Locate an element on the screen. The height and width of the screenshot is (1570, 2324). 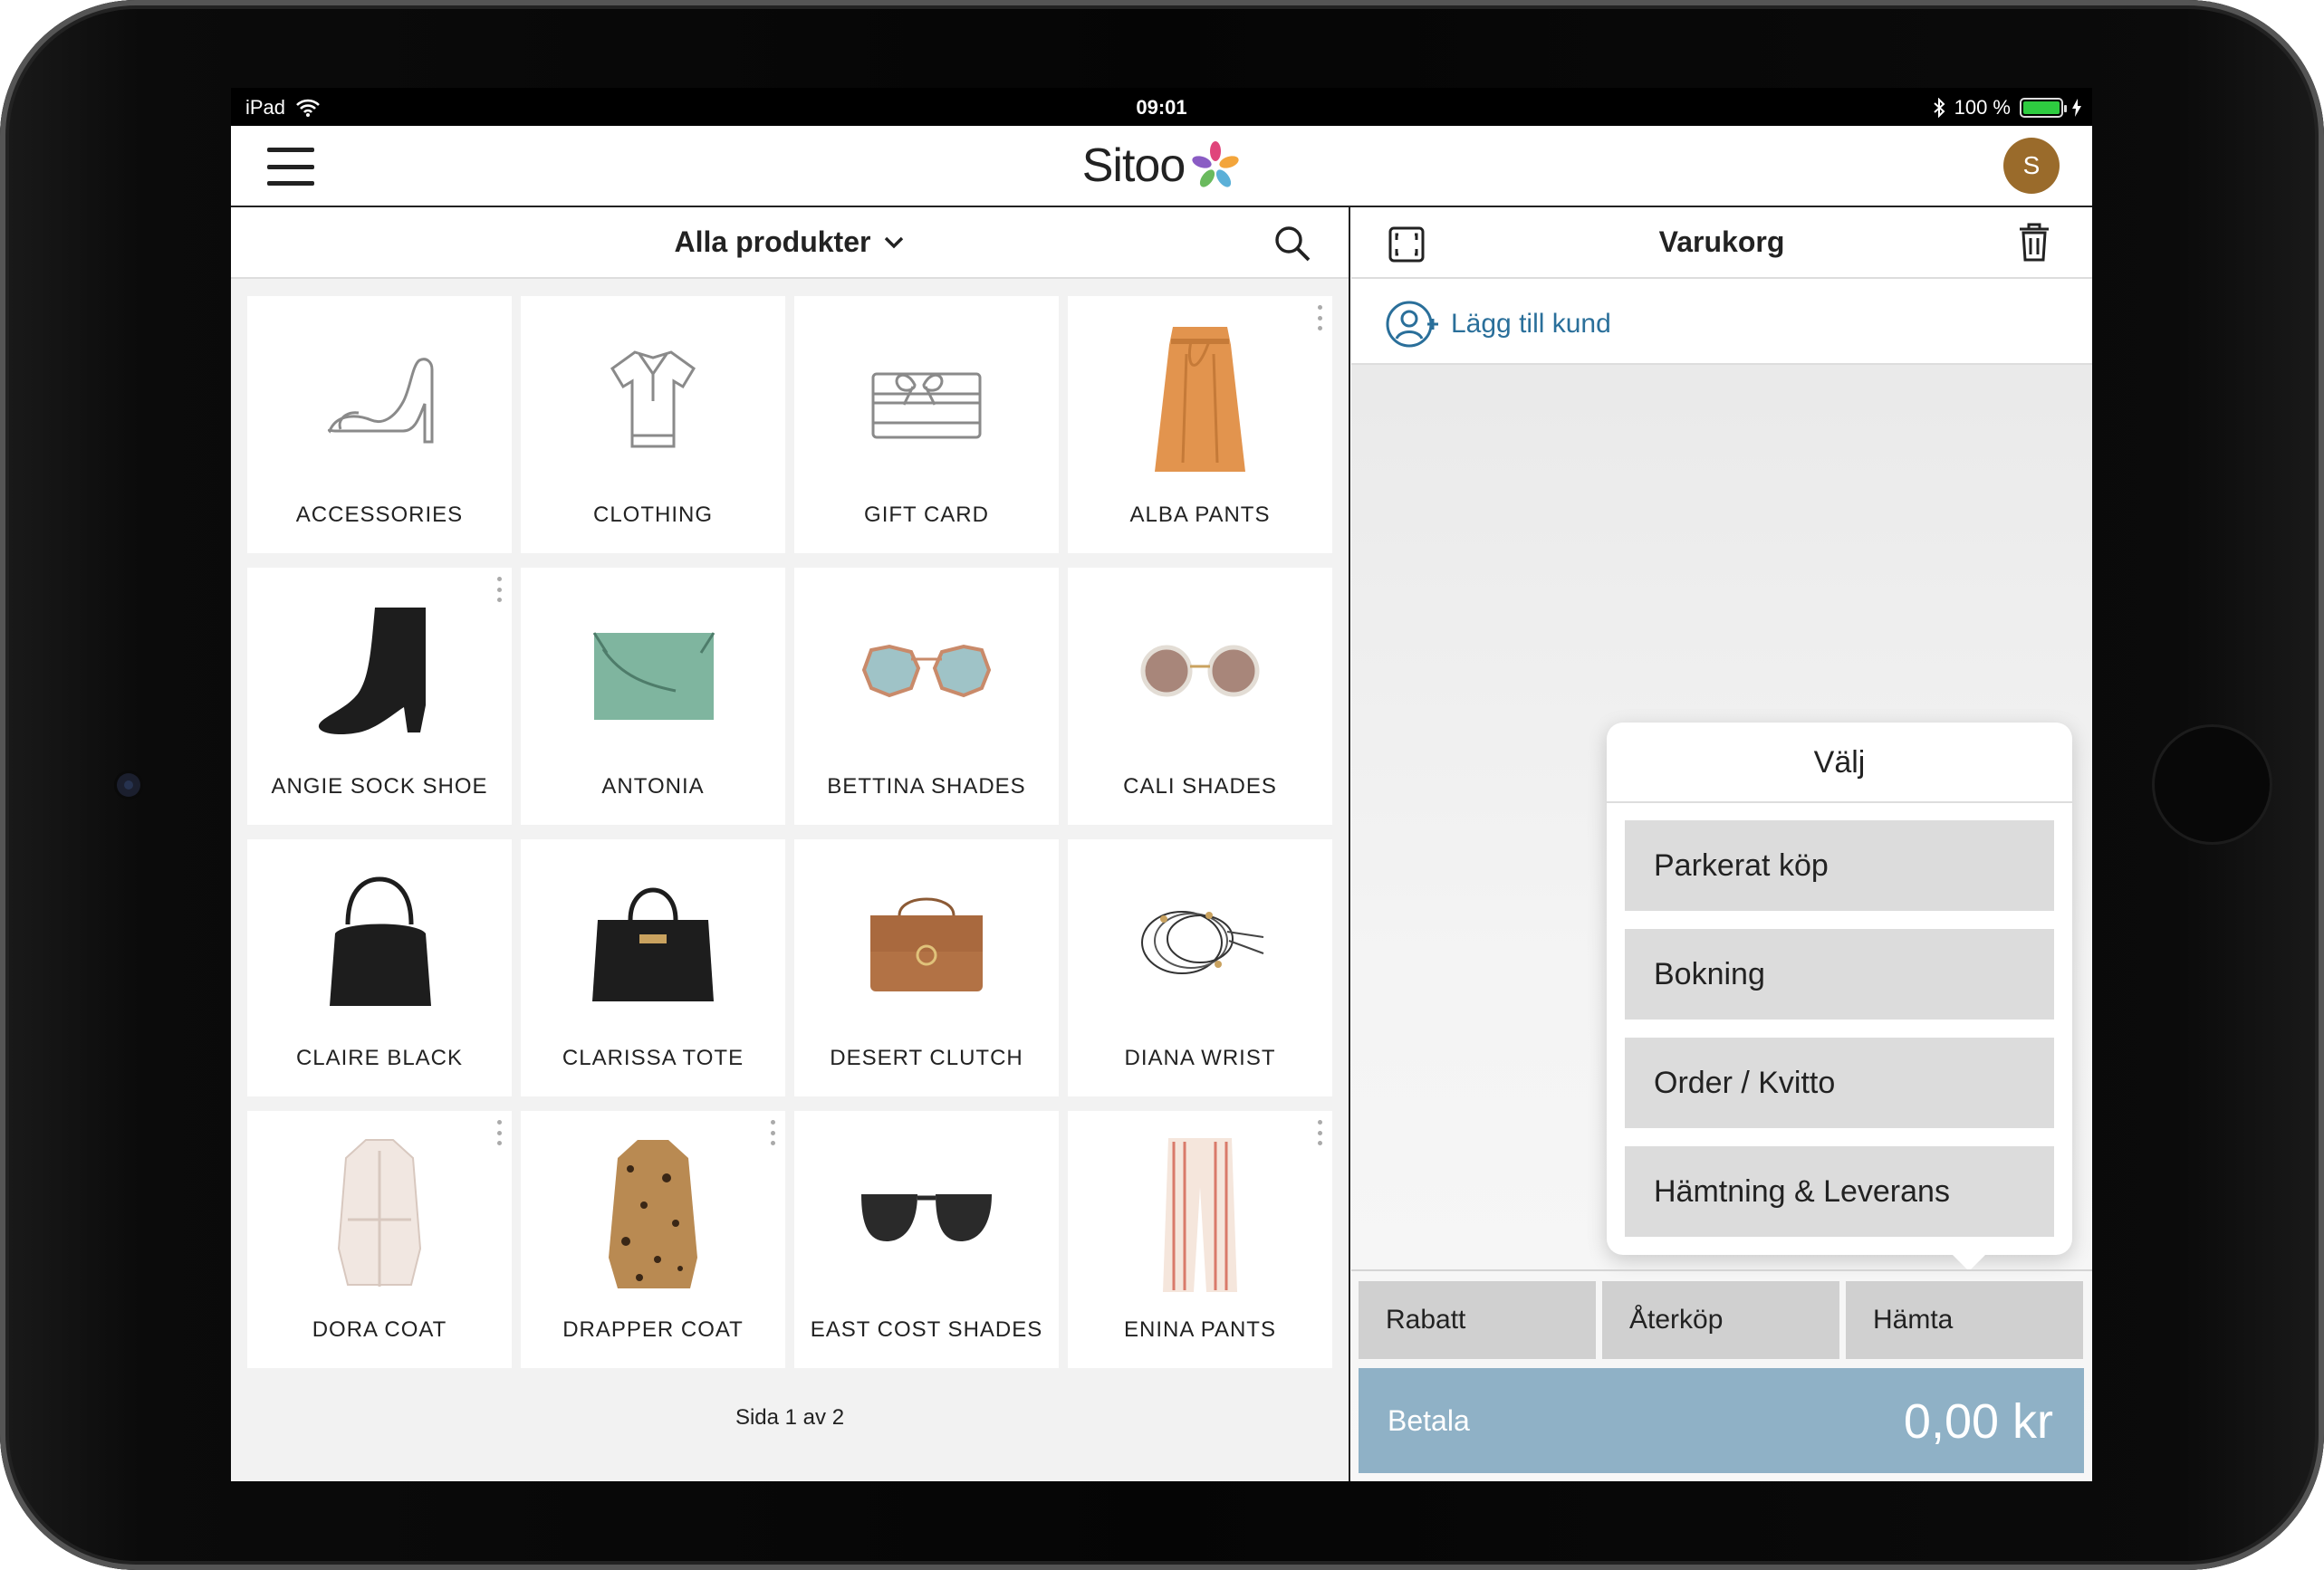
orange-skirt-image is located at coordinates (1200, 399).